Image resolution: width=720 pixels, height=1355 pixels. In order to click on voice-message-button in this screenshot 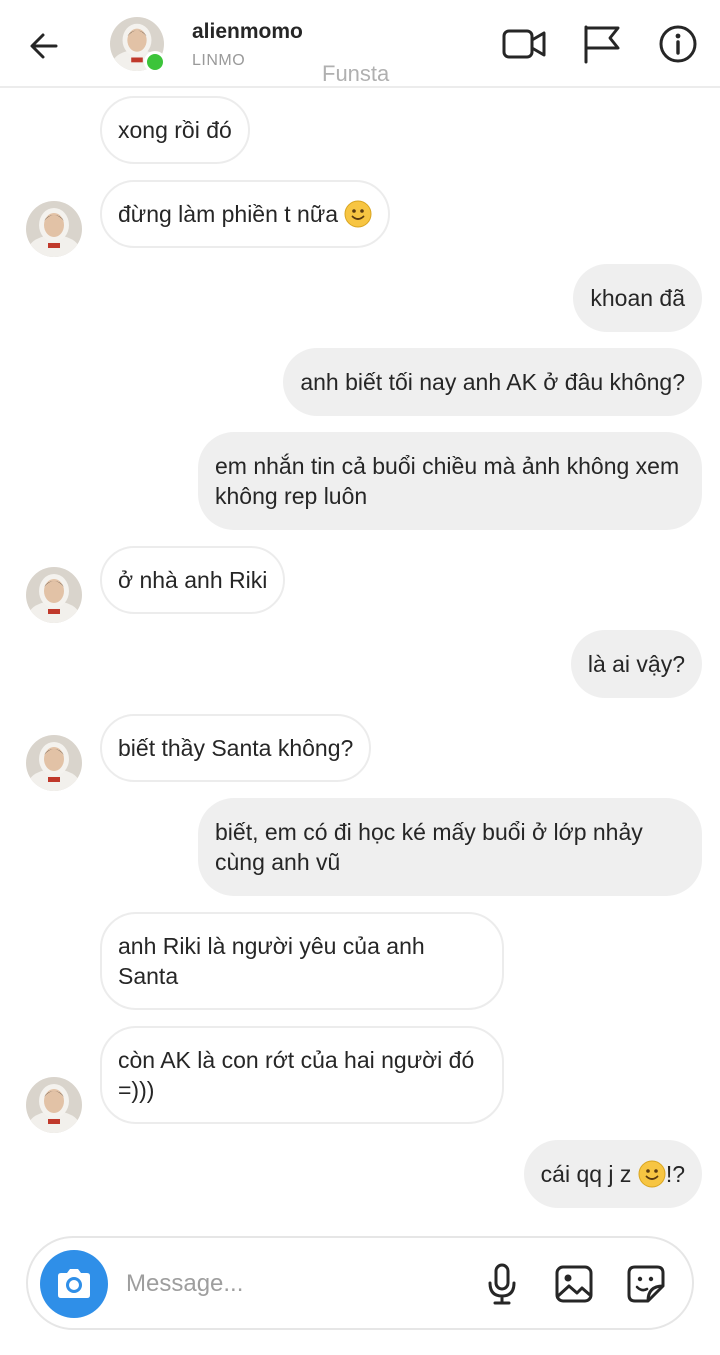, I will do `click(502, 1284)`.